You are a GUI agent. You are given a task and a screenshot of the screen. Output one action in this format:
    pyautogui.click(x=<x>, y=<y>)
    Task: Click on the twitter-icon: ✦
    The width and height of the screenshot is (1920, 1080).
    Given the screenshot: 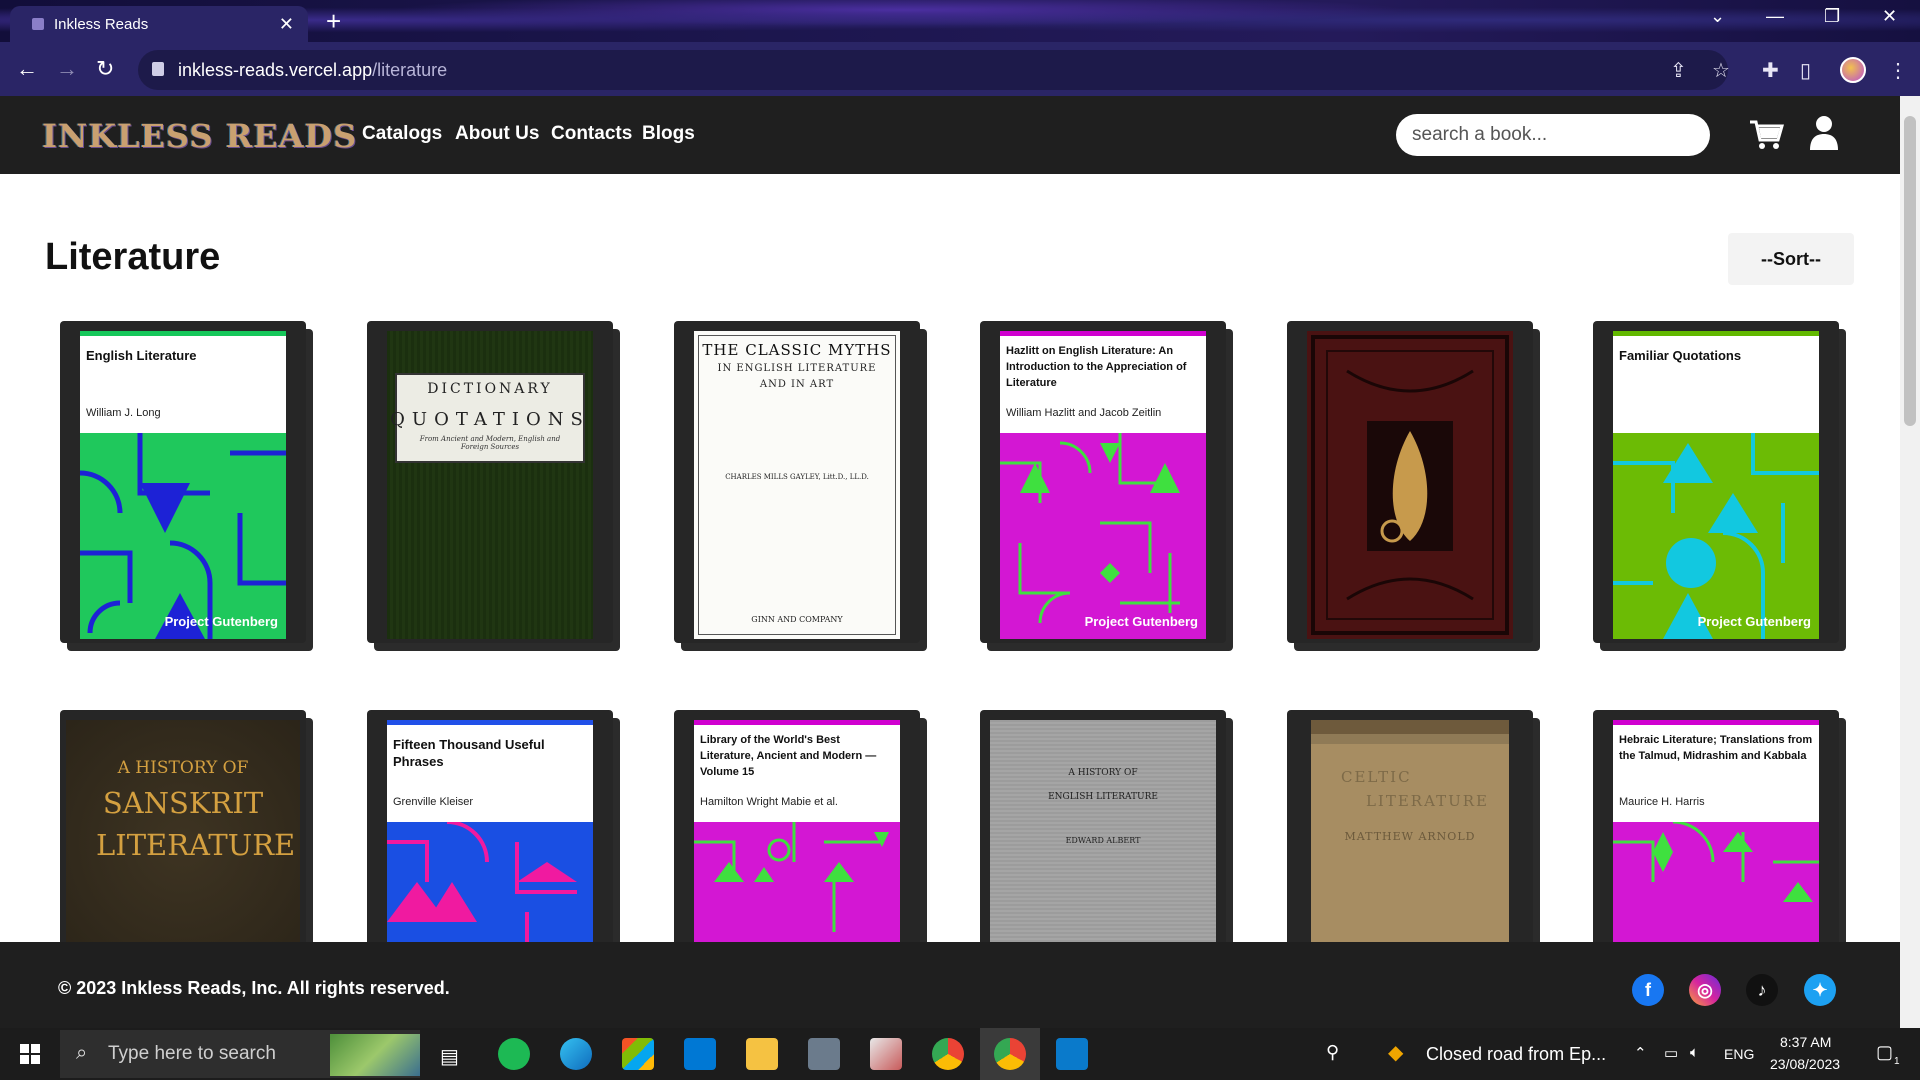 What is the action you would take?
    pyautogui.click(x=1820, y=990)
    